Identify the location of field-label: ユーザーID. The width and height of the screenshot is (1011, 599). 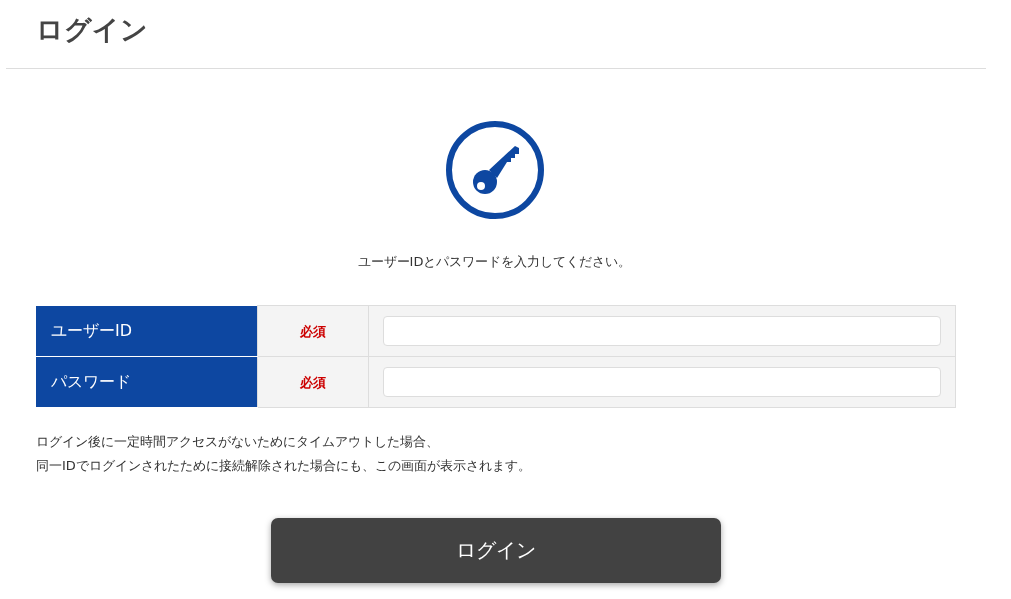
(147, 331).